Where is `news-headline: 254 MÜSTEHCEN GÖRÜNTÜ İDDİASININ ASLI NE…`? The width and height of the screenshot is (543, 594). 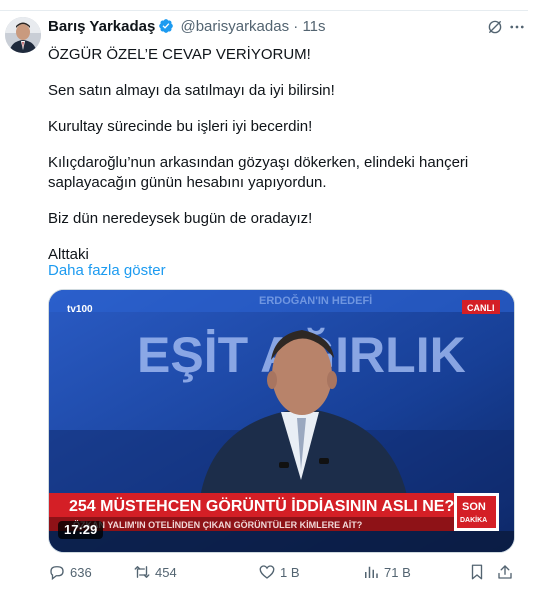
news-headline: 254 MÜSTEHCEN GÖRÜNTÜ İDDİASININ ASLI NE… is located at coordinates (261, 505).